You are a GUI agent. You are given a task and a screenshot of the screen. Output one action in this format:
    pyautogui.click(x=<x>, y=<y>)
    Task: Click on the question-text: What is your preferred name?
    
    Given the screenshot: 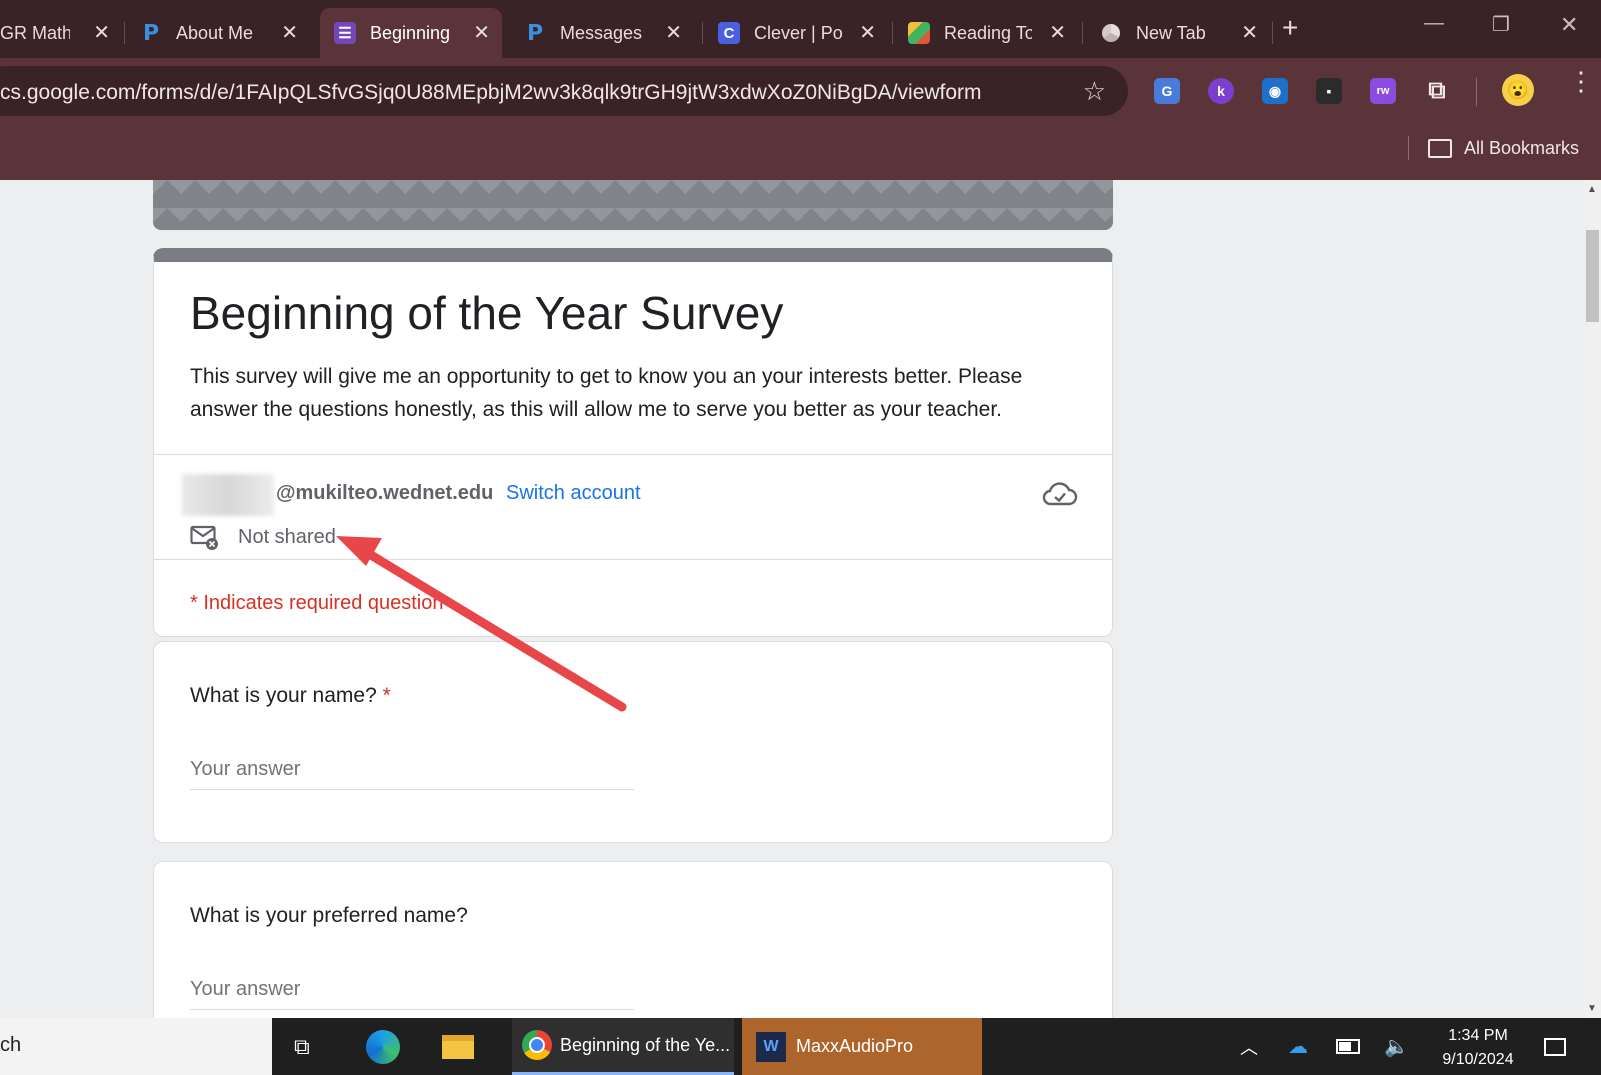 What is the action you would take?
    pyautogui.click(x=329, y=915)
    